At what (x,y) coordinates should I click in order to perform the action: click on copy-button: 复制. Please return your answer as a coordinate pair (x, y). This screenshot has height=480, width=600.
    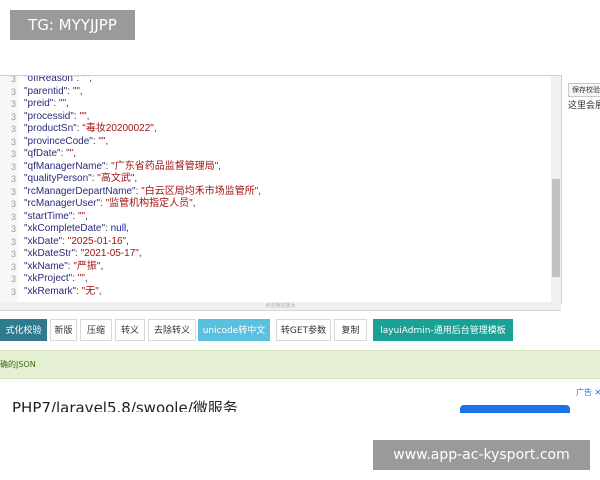
    Looking at the image, I should click on (350, 330).